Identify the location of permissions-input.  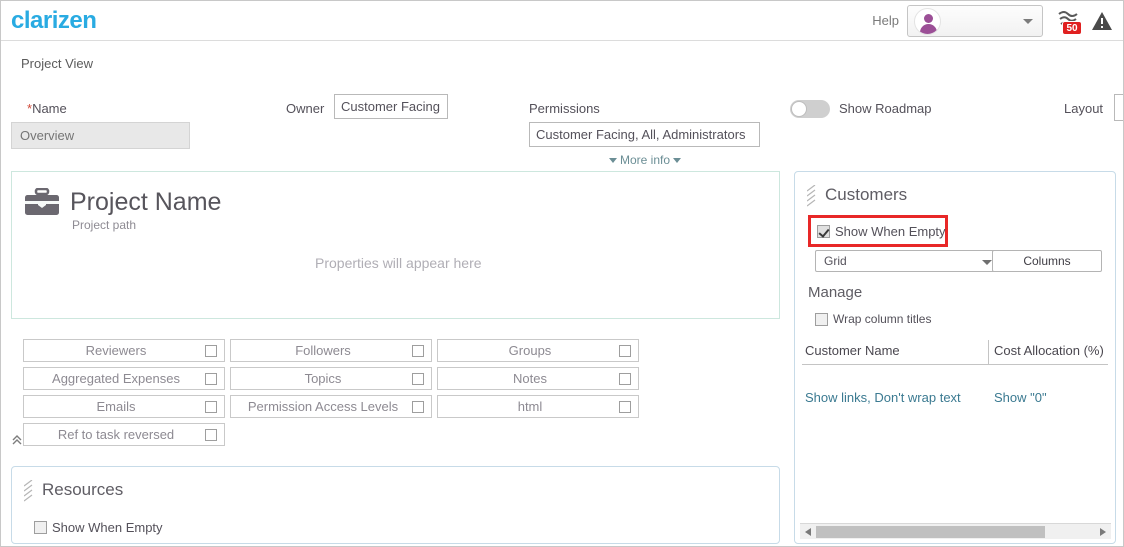
(644, 134).